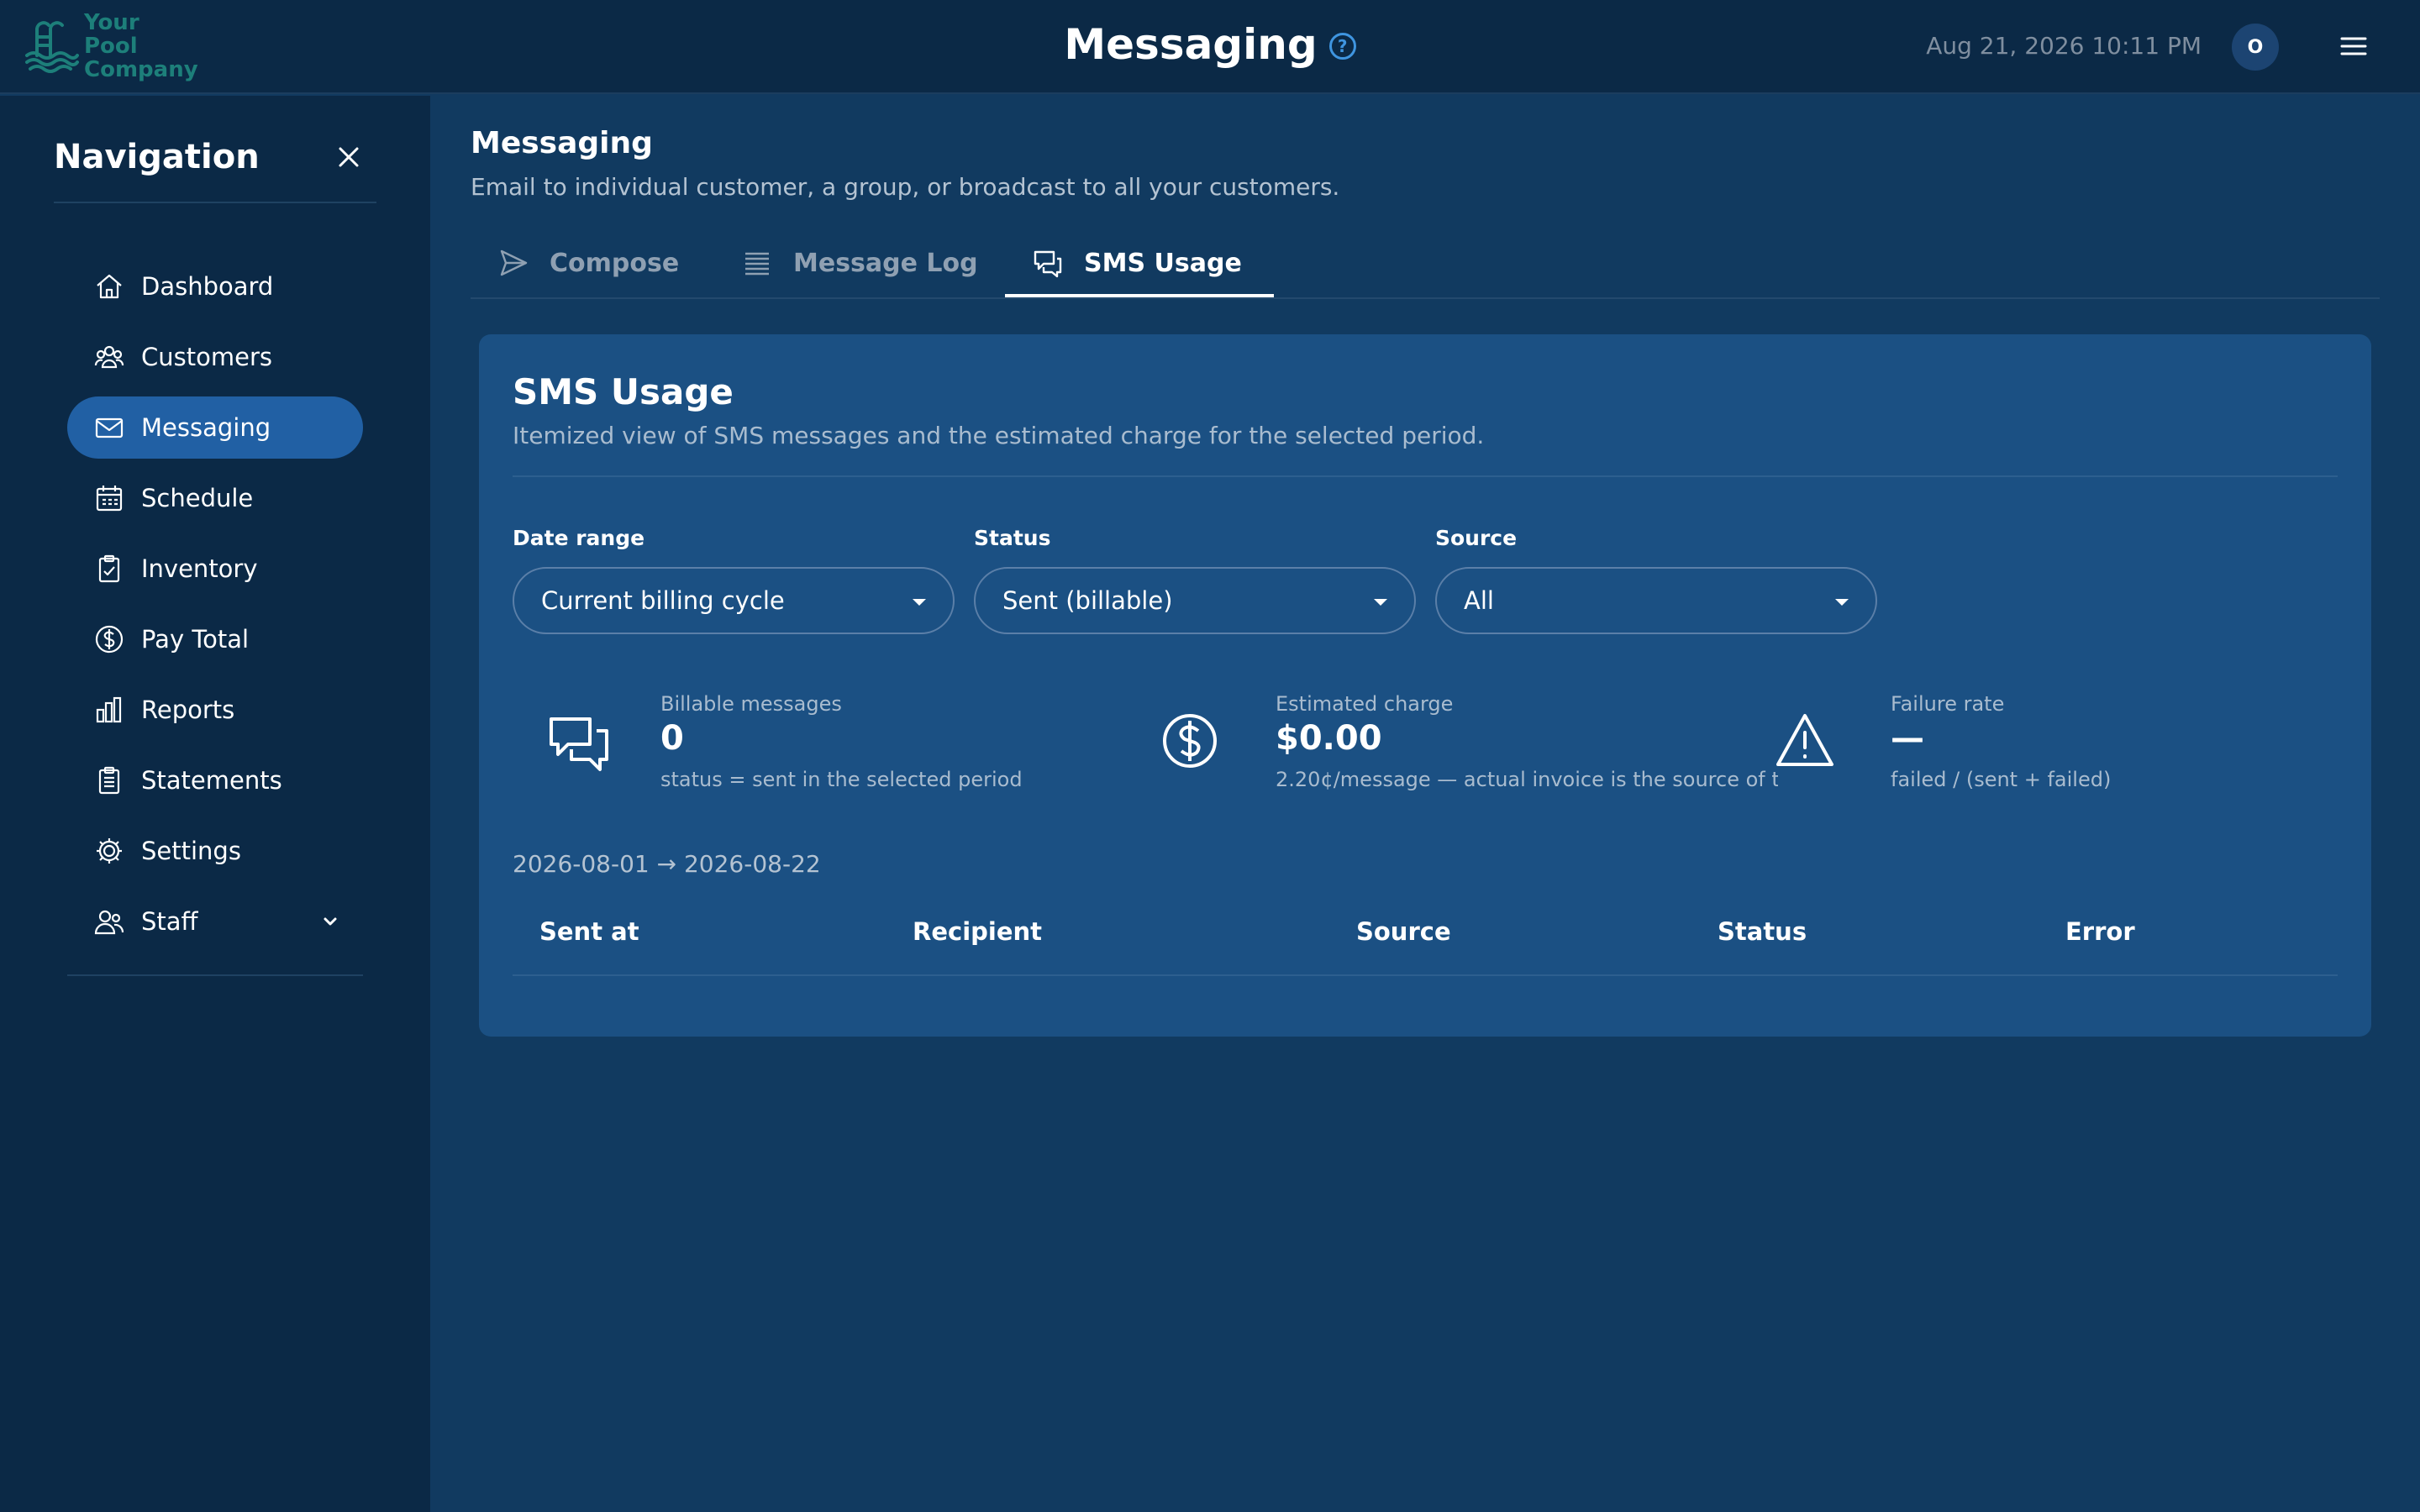 This screenshot has width=2420, height=1512. Describe the element at coordinates (1476, 538) in the screenshot. I see `filter-label: Source` at that location.